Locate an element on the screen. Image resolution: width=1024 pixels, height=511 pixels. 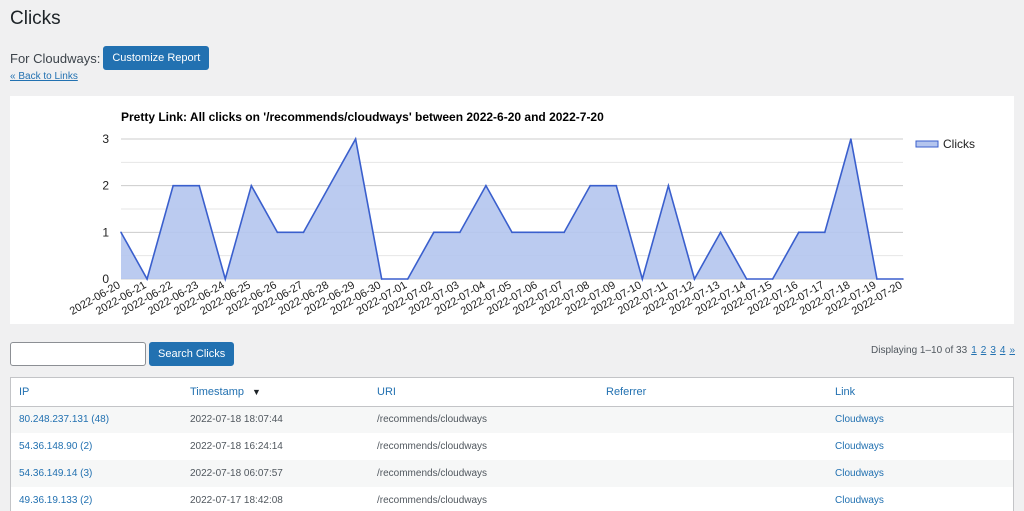
y-tick-label: 1 is located at coordinates (105, 232).